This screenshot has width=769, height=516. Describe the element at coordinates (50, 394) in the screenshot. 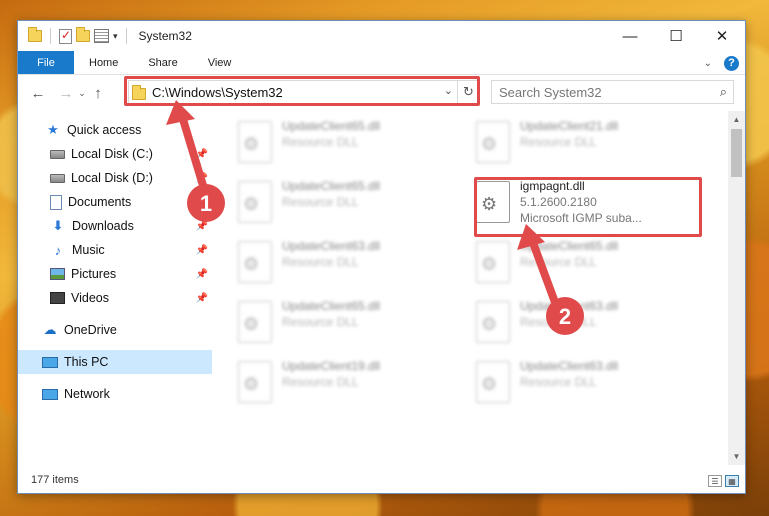

I see `network-icon` at that location.